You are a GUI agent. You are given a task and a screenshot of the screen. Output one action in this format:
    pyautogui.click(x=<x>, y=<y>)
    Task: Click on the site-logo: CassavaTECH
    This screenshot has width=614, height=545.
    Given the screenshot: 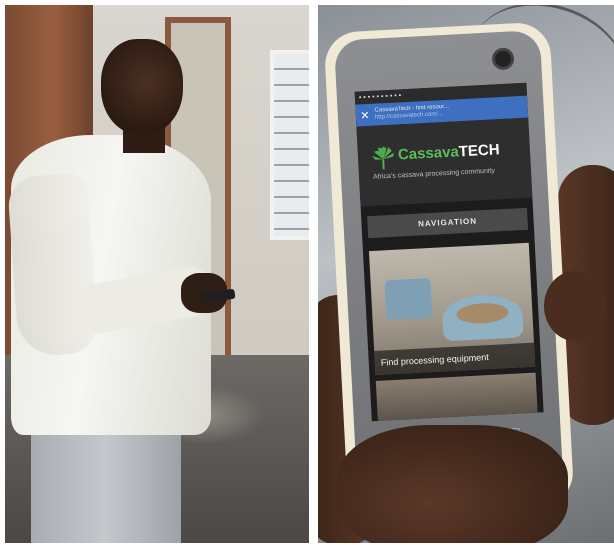 What is the action you would take?
    pyautogui.click(x=449, y=152)
    